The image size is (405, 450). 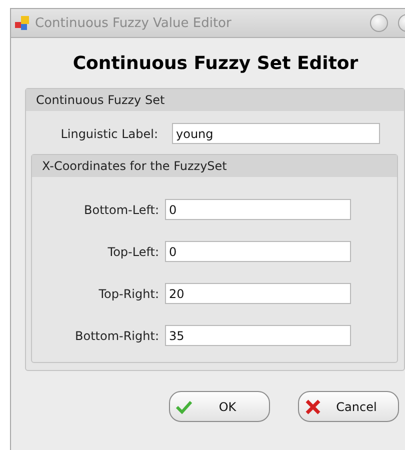 What do you see at coordinates (133, 23) in the screenshot?
I see `window-title: Continuous Fuzzy Value Editor` at bounding box center [133, 23].